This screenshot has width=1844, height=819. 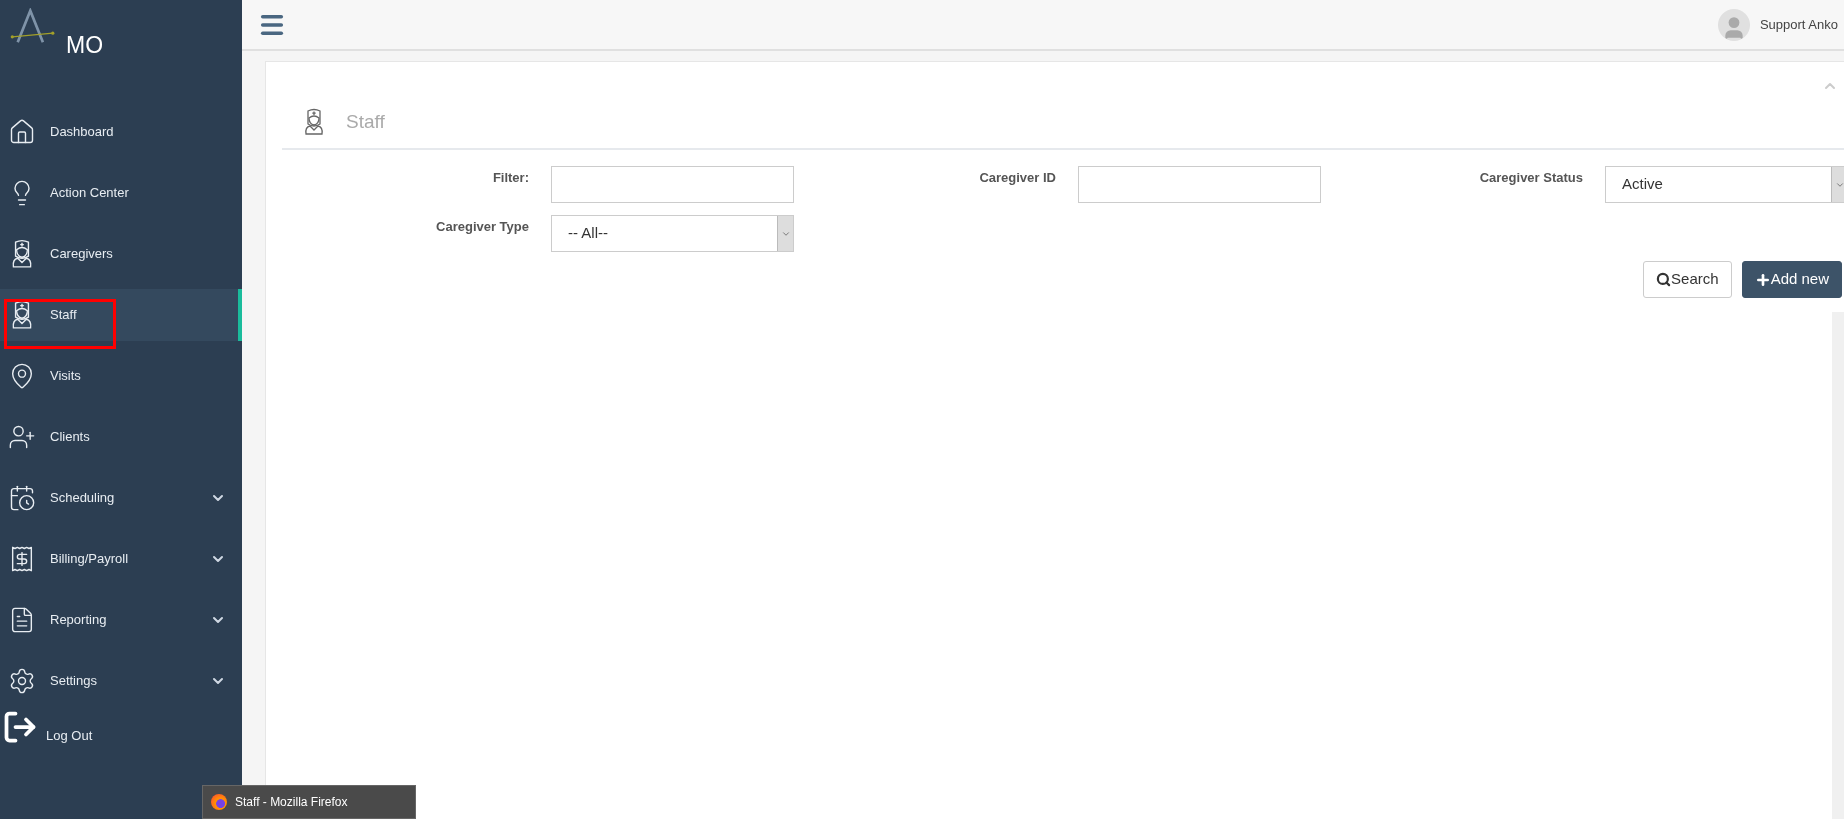 What do you see at coordinates (1531, 178) in the screenshot?
I see `field-label: Caregiver Status` at bounding box center [1531, 178].